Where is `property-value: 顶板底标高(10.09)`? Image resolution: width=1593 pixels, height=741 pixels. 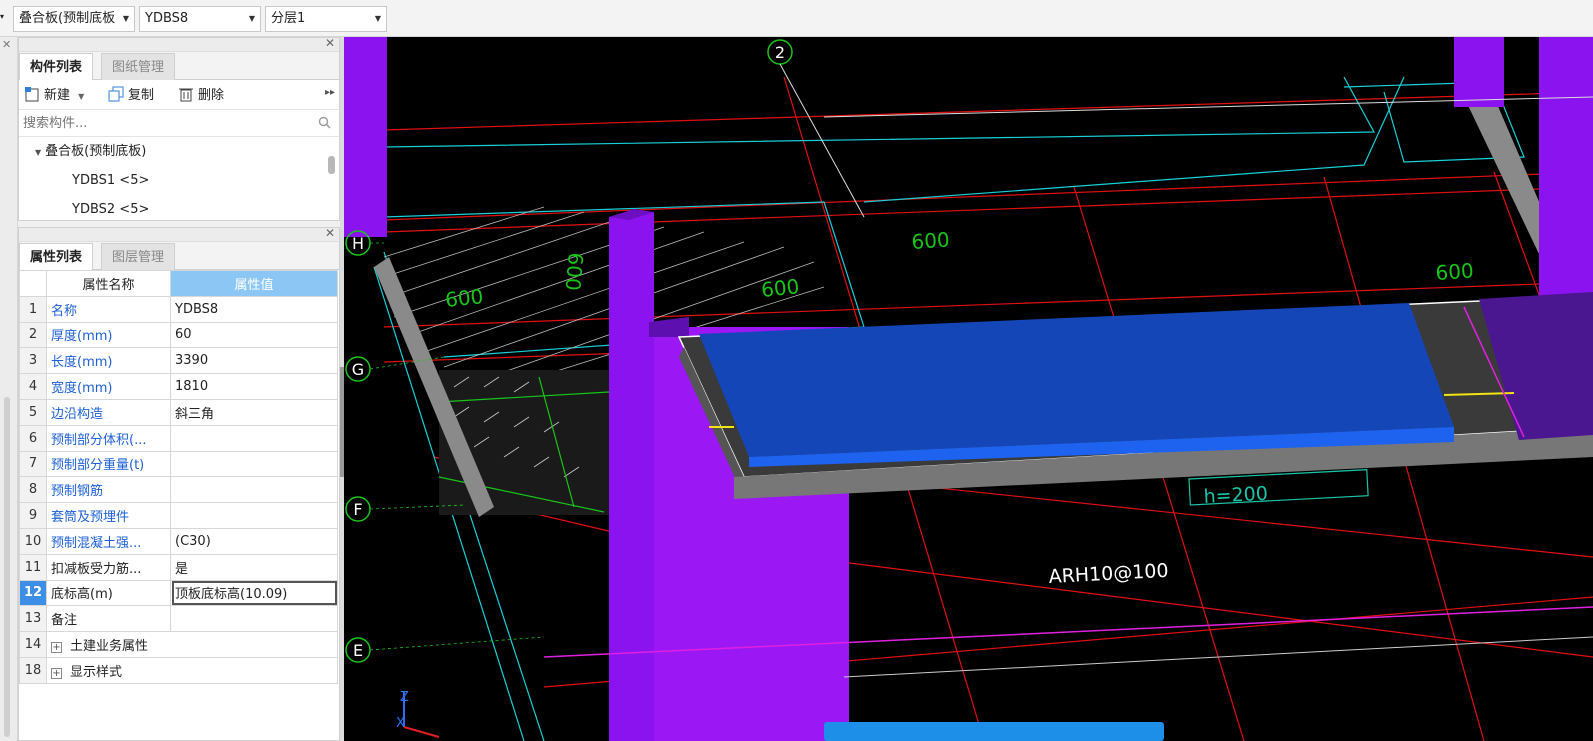
property-value: 顶板底标高(10.09) is located at coordinates (254, 593).